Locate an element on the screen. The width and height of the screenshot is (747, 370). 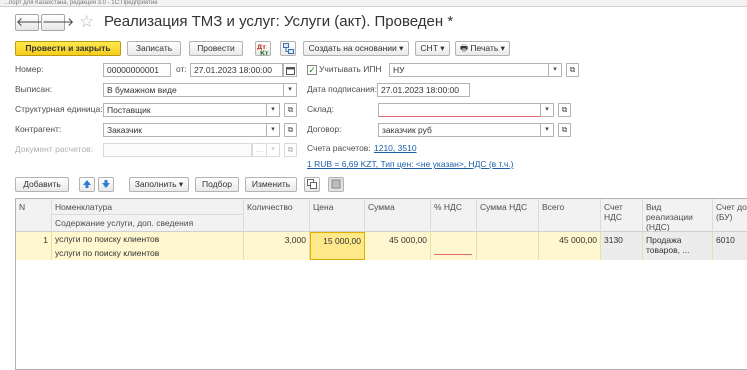
struct-unit-open-button: ⧉ is located at coordinates (290, 110).